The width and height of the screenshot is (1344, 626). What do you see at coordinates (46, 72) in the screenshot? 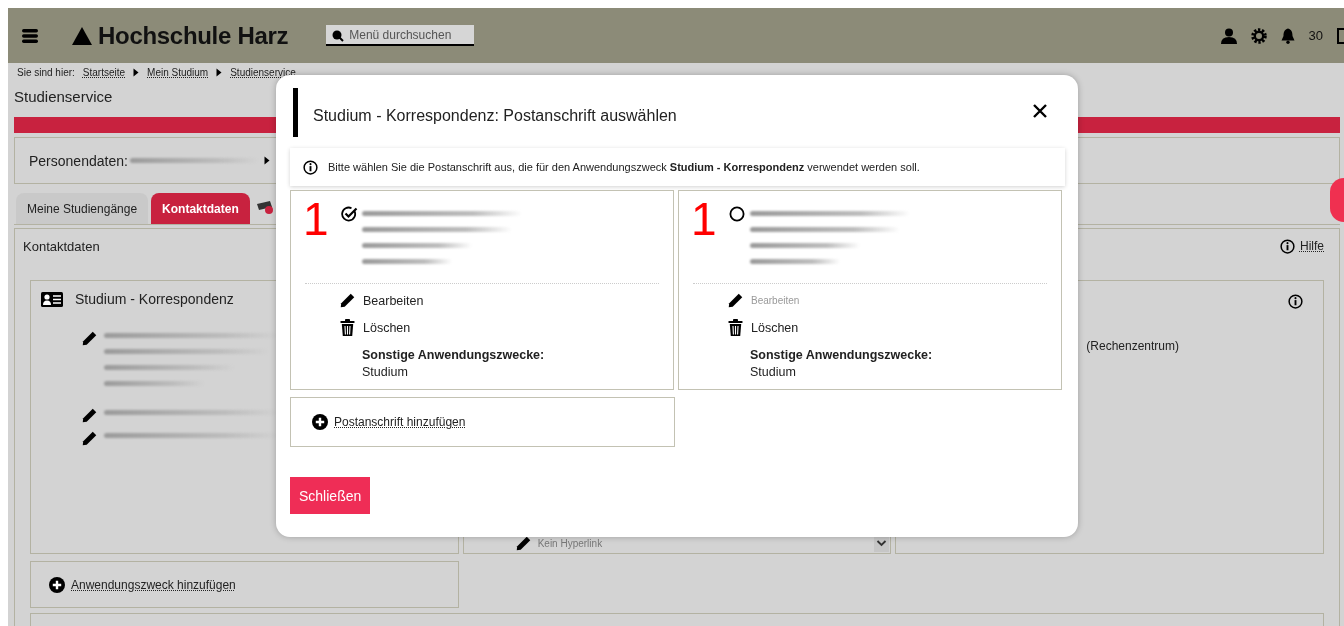
I see `breadcrumb-label: Sie sind hier:` at bounding box center [46, 72].